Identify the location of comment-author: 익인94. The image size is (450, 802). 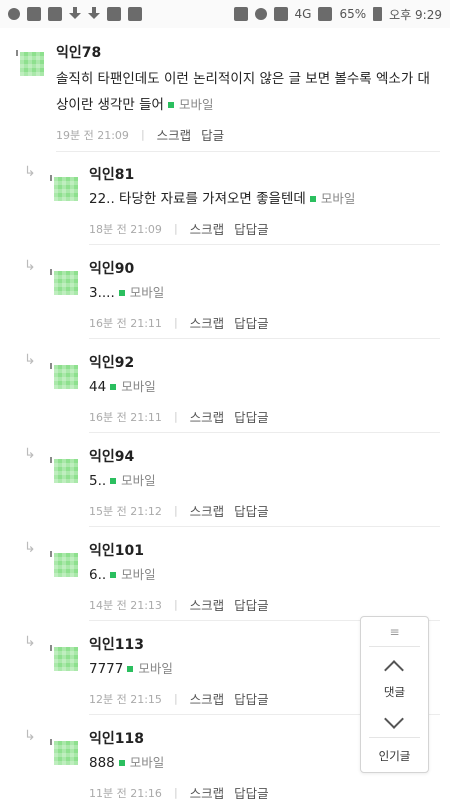
(112, 457).